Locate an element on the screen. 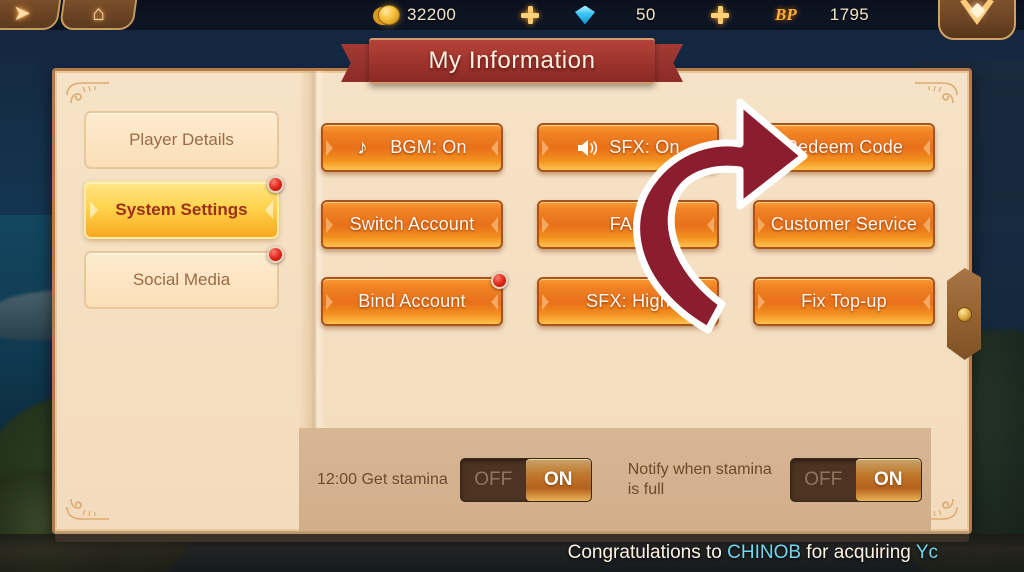  button-label: Customer Service is located at coordinates (844, 224).